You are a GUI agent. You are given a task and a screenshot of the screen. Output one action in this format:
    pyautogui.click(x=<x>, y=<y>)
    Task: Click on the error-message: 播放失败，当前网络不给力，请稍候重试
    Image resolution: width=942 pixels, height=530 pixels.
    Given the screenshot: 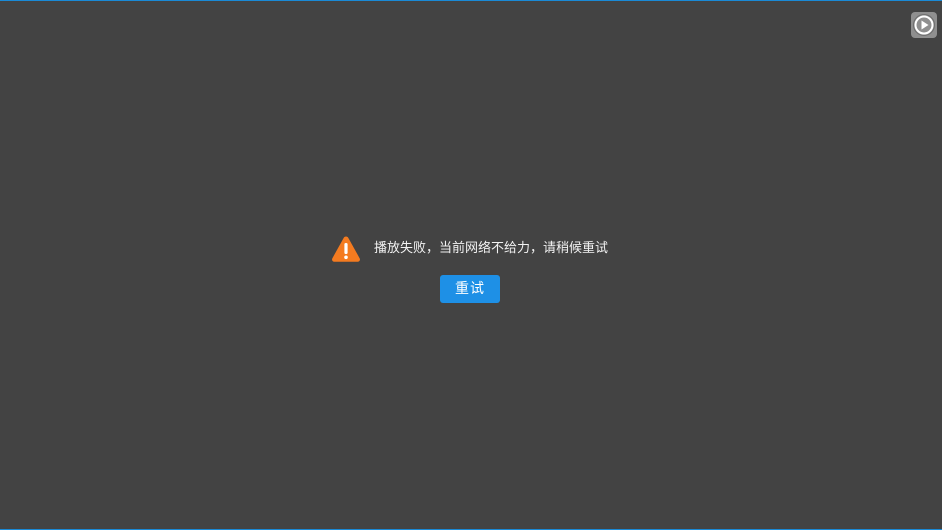 What is the action you would take?
    pyautogui.click(x=491, y=248)
    